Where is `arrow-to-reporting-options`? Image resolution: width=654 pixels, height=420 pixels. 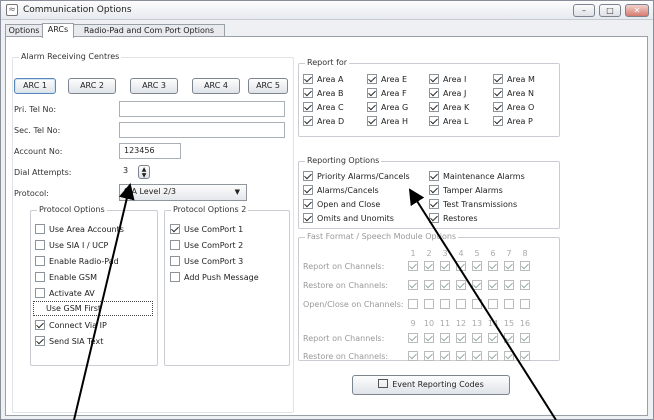
arrow-to-reporting-options is located at coordinates (482, 304).